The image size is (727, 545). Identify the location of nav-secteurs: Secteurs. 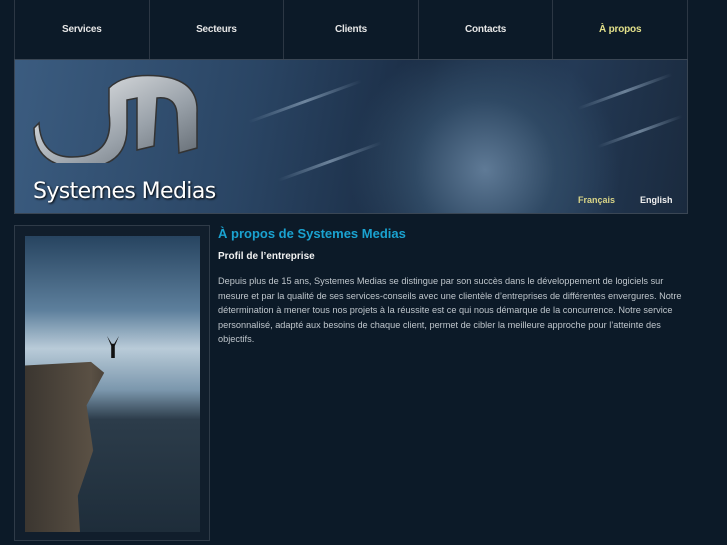
(217, 29).